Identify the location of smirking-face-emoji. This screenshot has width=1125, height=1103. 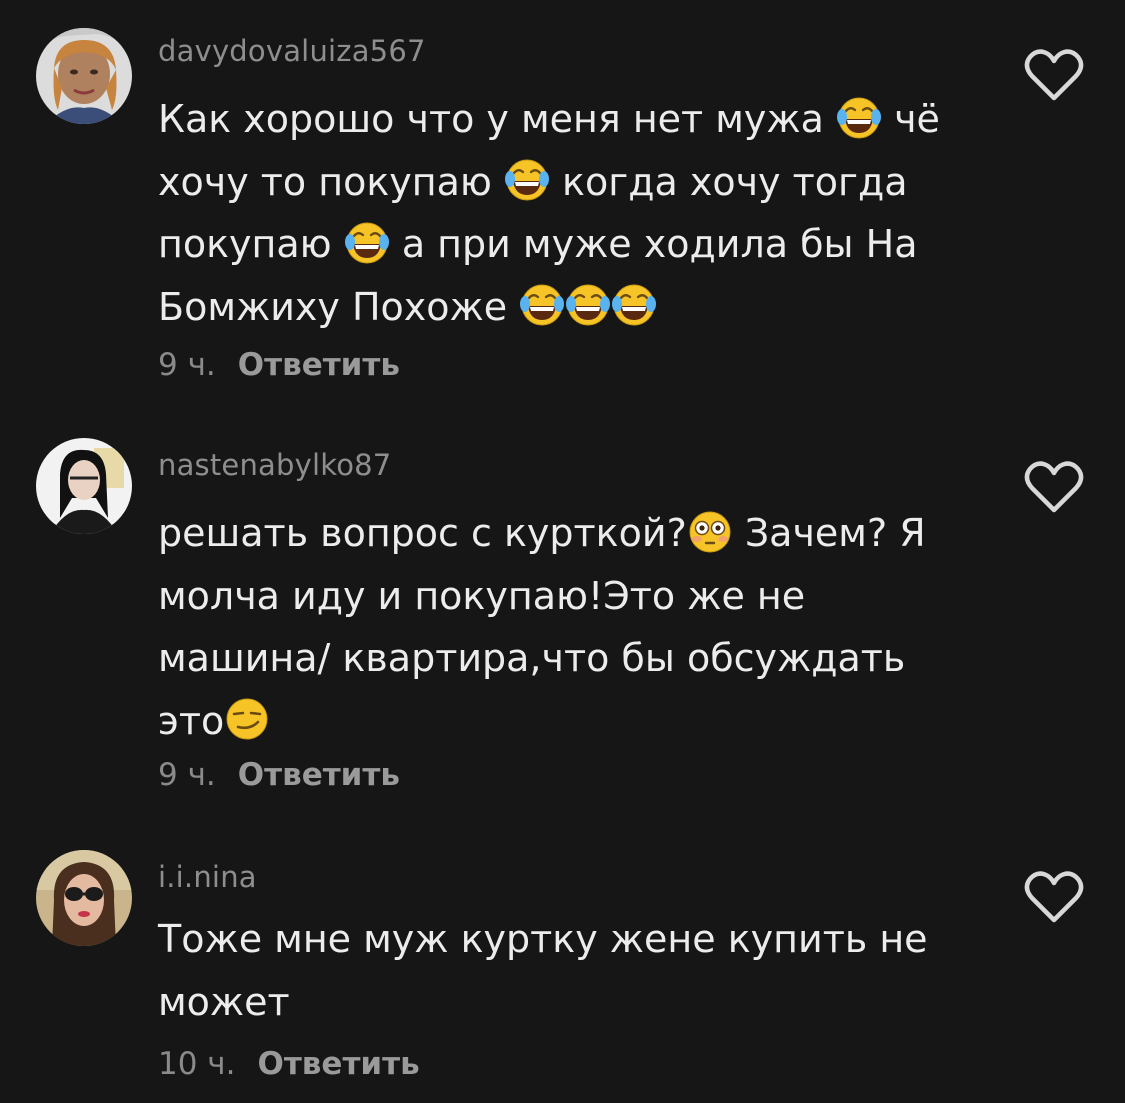
(247, 719).